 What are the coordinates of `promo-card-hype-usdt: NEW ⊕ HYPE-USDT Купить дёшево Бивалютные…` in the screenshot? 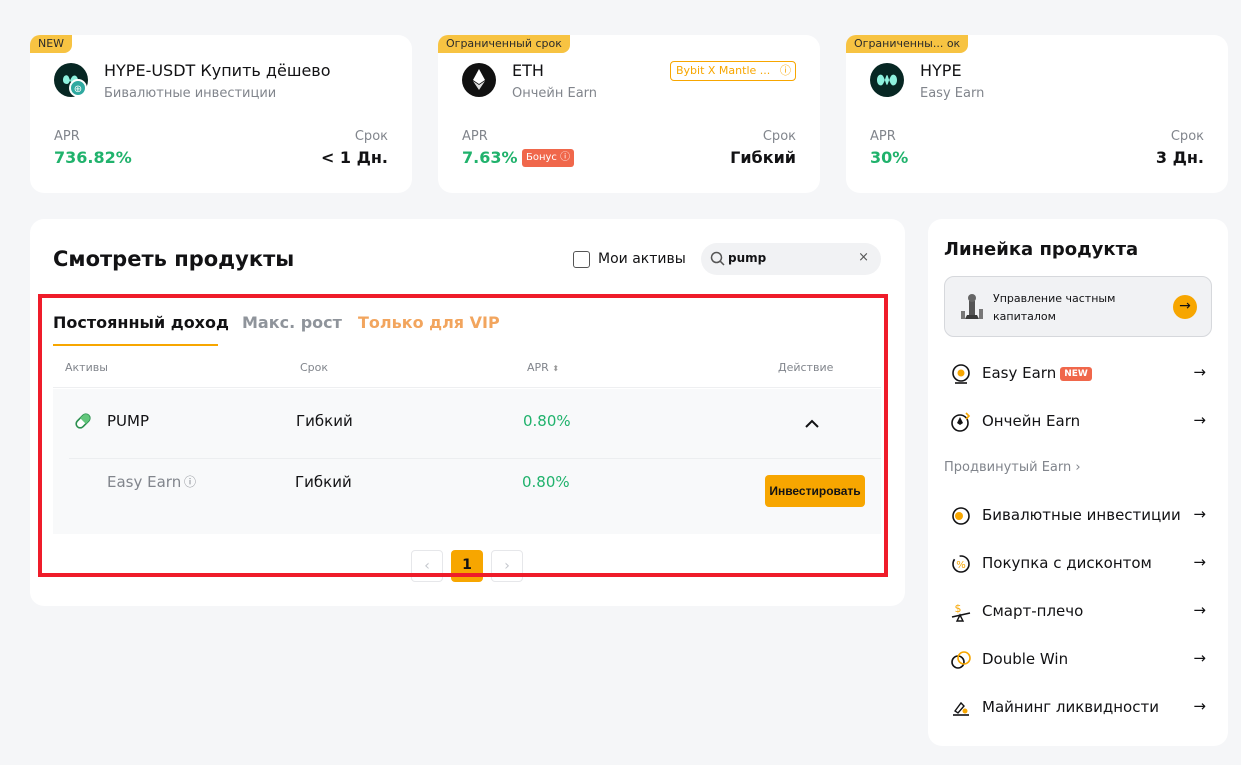 It's located at (221, 114).